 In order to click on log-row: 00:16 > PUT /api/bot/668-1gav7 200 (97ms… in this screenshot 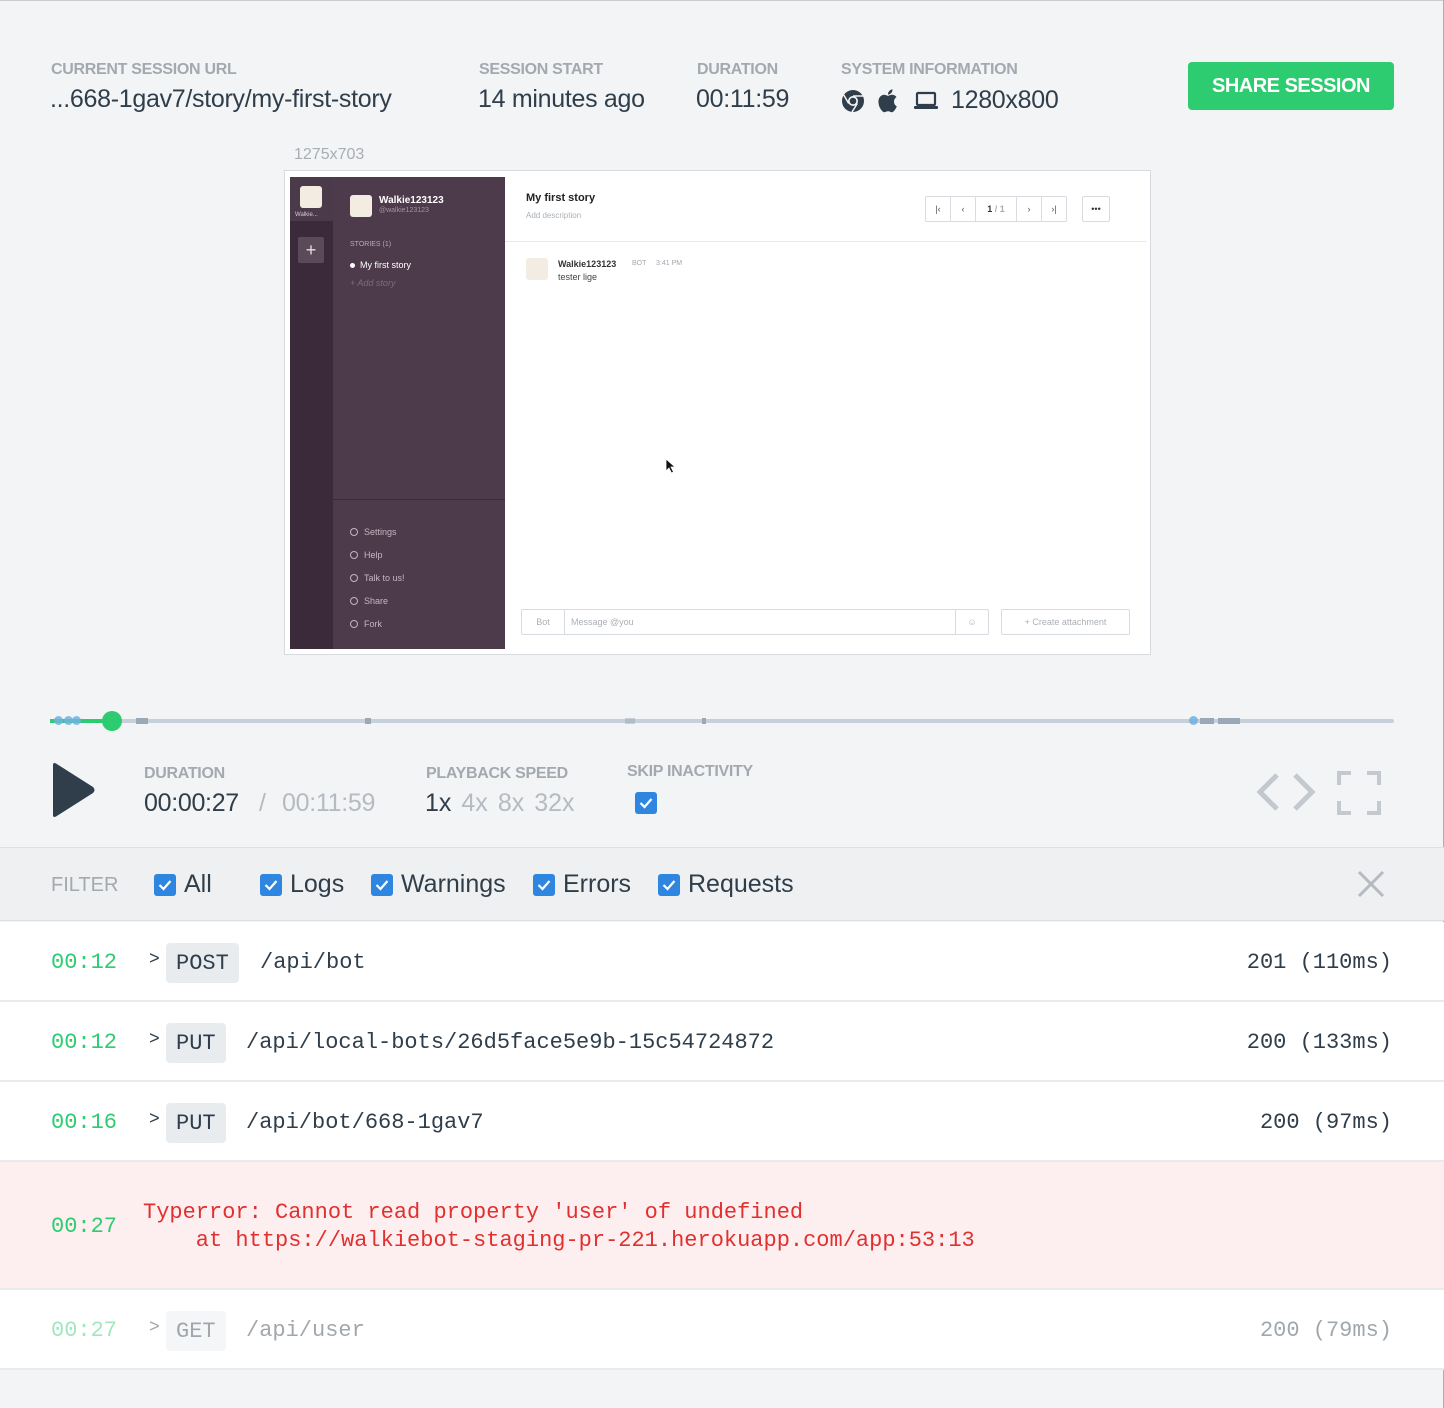, I will do `click(722, 1122)`.